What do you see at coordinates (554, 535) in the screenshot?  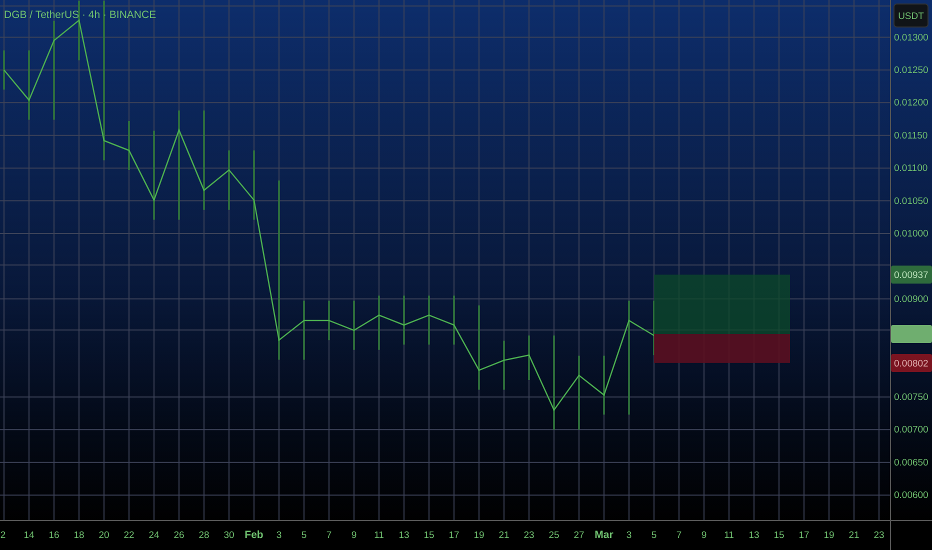 I see `date-tick: 25` at bounding box center [554, 535].